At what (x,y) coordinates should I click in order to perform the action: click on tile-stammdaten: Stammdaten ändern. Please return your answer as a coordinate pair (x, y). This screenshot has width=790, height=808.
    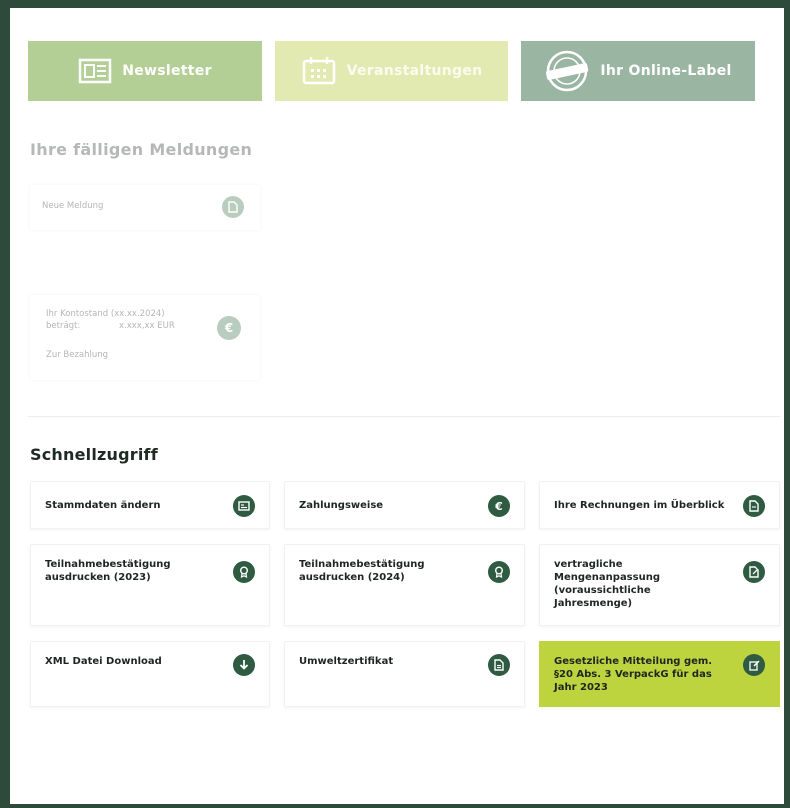
    Looking at the image, I should click on (150, 505).